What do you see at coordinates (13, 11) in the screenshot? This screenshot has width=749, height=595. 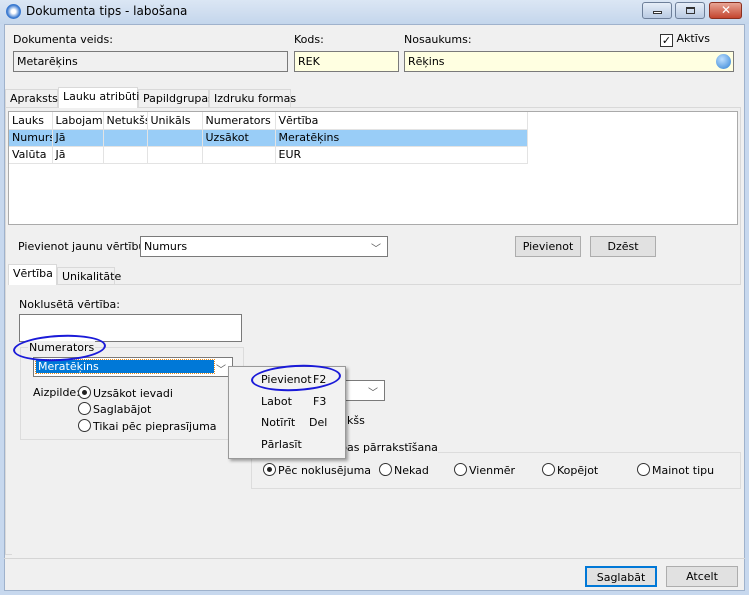 I see `app-icon` at bounding box center [13, 11].